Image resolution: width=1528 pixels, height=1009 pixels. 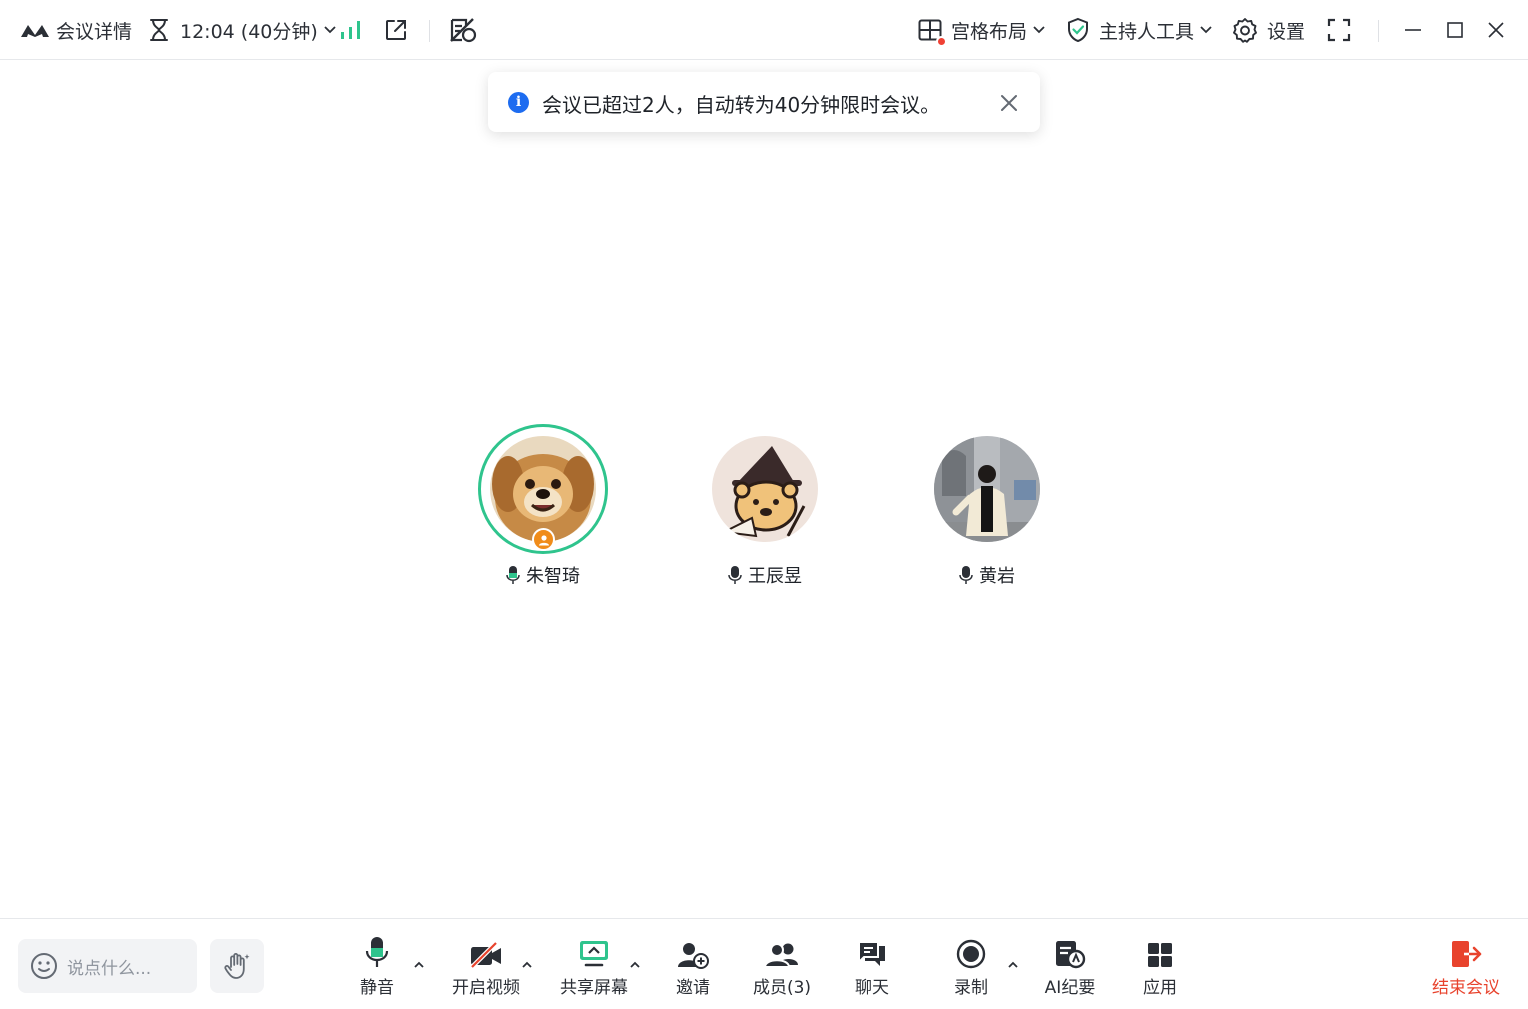 I want to click on notification-dot, so click(x=941, y=41).